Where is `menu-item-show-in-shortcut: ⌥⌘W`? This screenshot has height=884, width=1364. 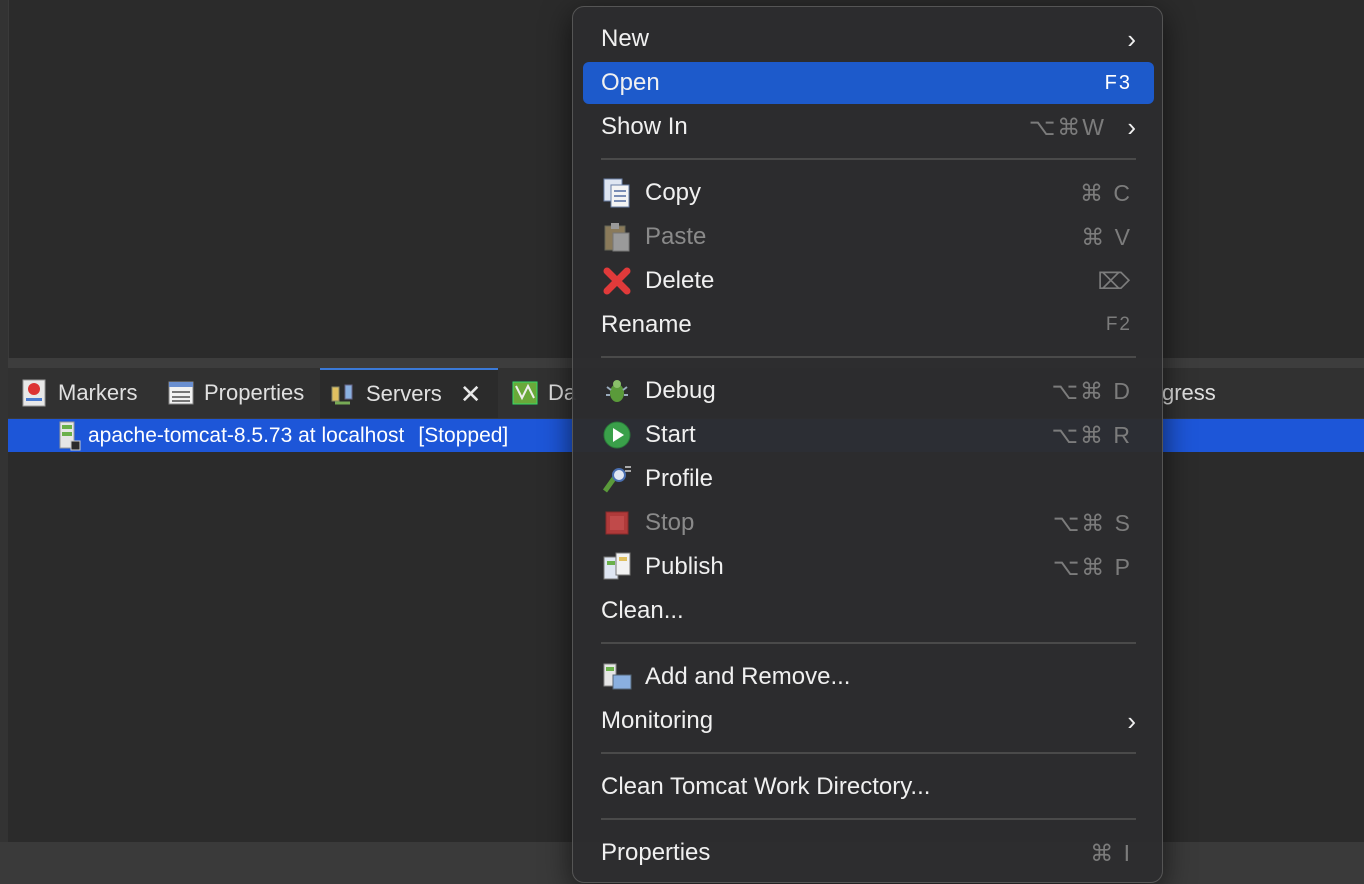 menu-item-show-in-shortcut: ⌥⌘W is located at coordinates (1067, 126).